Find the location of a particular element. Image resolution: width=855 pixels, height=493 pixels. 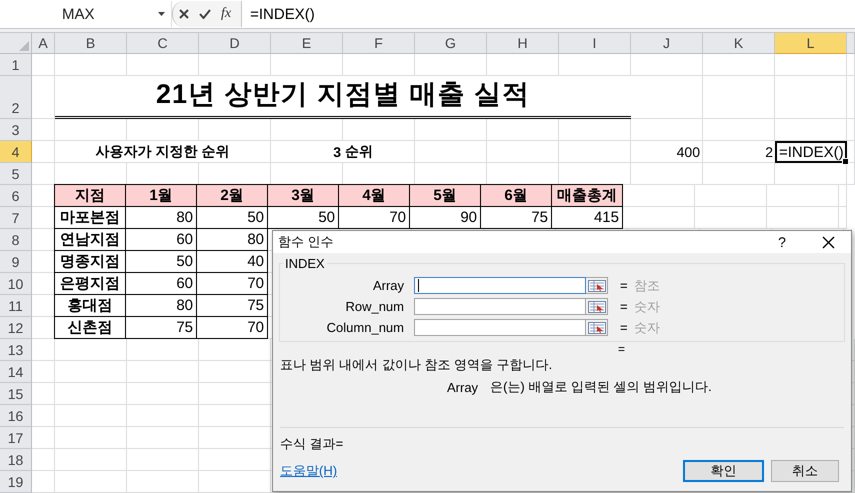

argument-label: Column_num is located at coordinates (365, 327).